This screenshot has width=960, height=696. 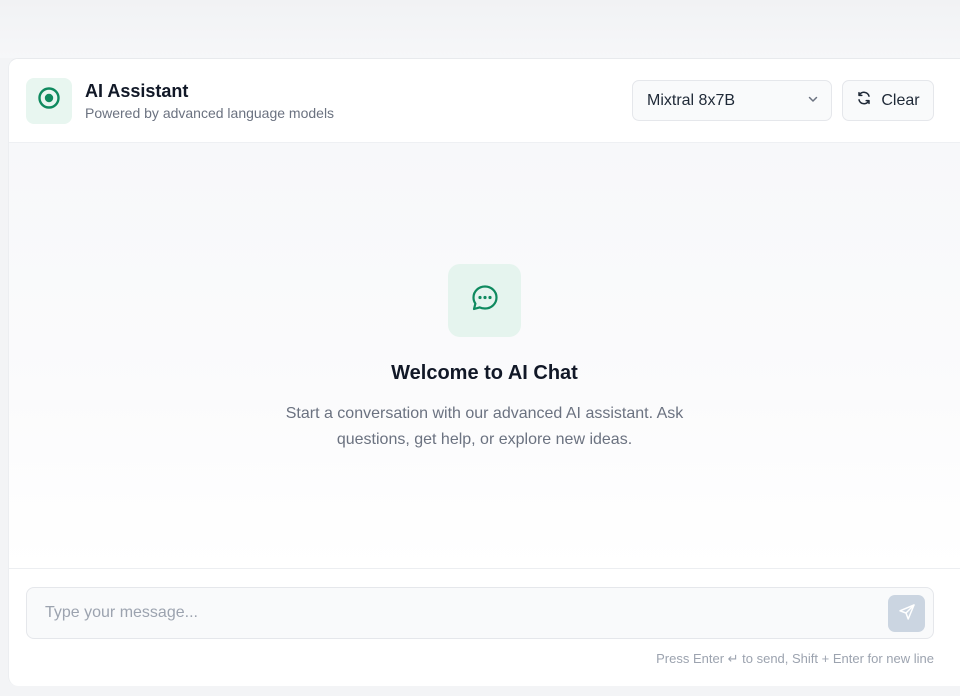 I want to click on chat-bubble-icon, so click(x=485, y=300).